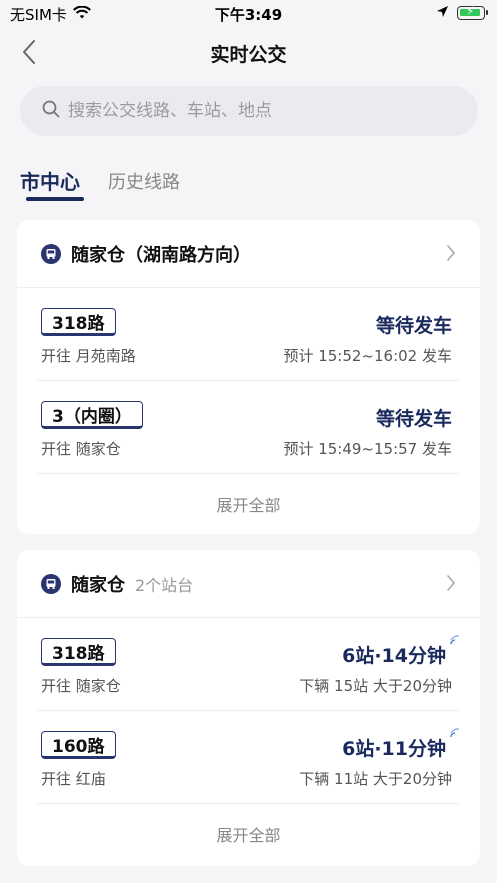 The image size is (497, 883). Describe the element at coordinates (375, 686) in the screenshot. I see `route-next-bus: 下辆 15站 大于20分钟` at that location.